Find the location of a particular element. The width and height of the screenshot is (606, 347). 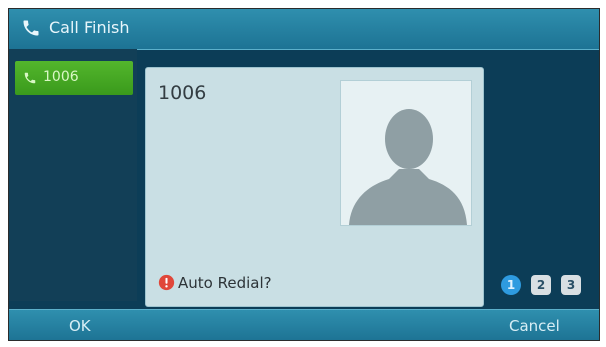

line-key-1006: 1006 is located at coordinates (74, 78).